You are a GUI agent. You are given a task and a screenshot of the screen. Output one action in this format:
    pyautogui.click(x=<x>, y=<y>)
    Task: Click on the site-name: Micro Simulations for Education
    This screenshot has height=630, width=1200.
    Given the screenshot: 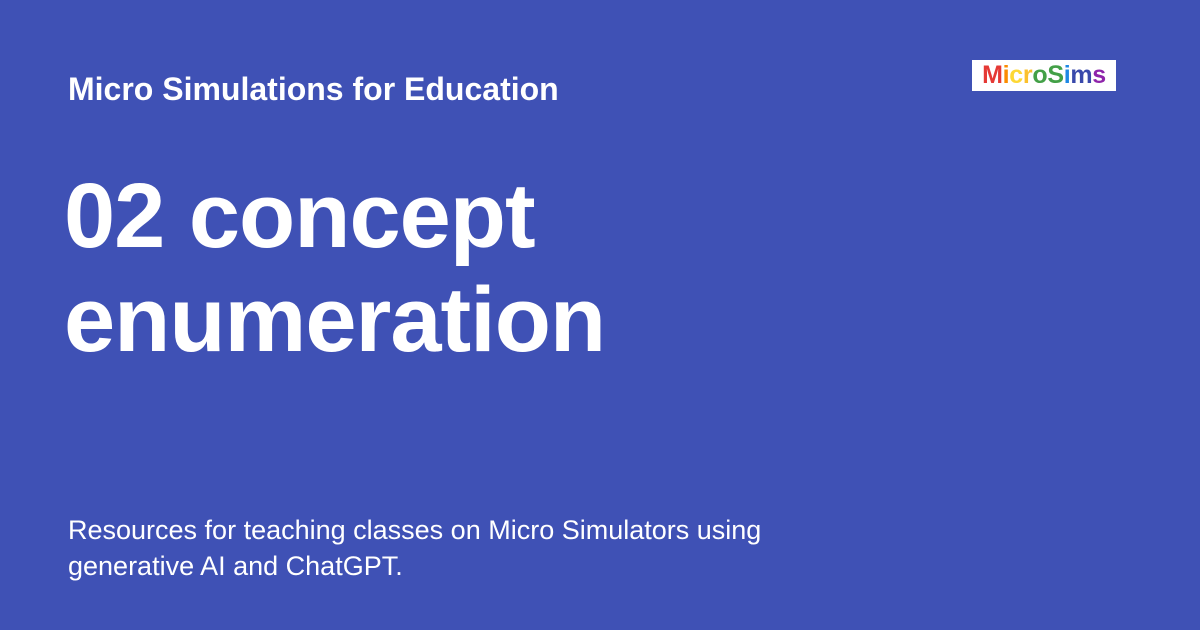 What is the action you would take?
    pyautogui.click(x=313, y=89)
    